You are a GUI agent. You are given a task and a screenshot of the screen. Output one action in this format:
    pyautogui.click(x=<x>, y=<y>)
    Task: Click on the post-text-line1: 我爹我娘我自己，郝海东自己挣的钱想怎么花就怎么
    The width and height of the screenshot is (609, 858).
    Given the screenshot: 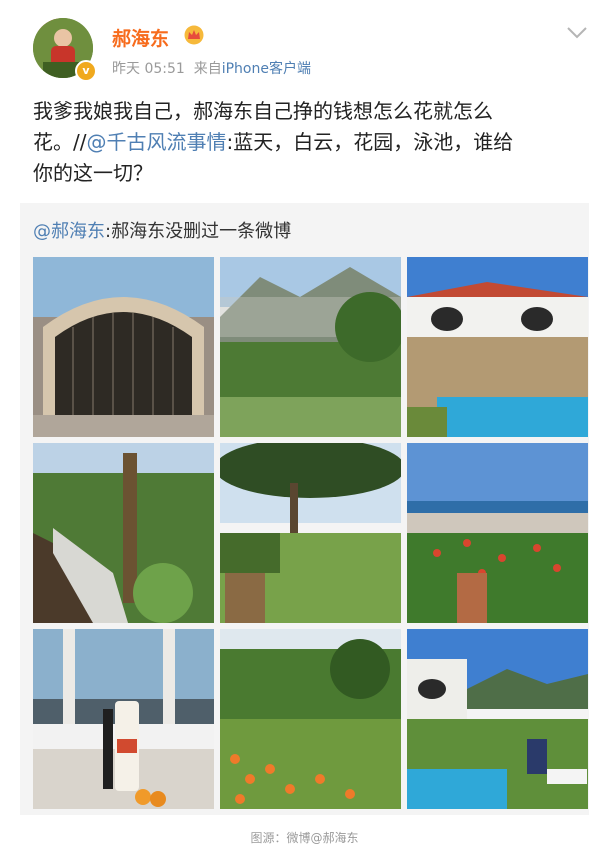 What is the action you would take?
    pyautogui.click(x=263, y=111)
    